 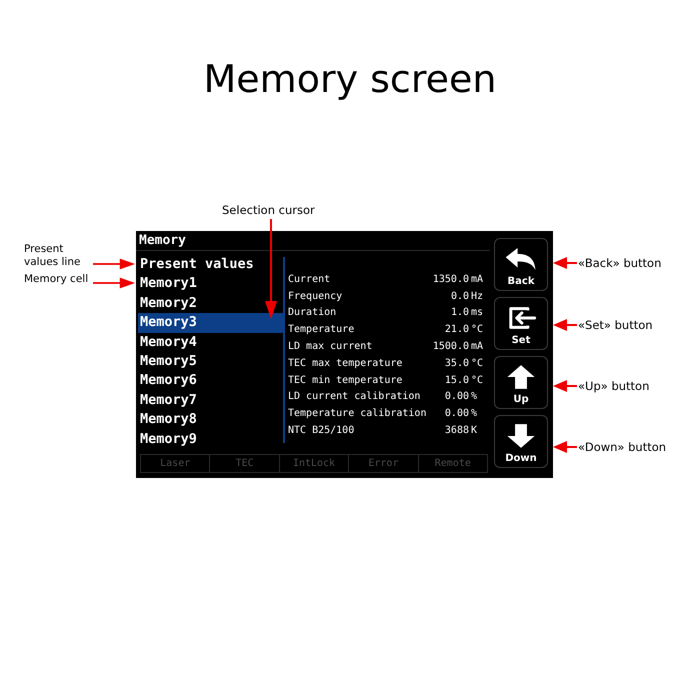 What do you see at coordinates (355, 396) in the screenshot?
I see `parameter-name: LD current calibration` at bounding box center [355, 396].